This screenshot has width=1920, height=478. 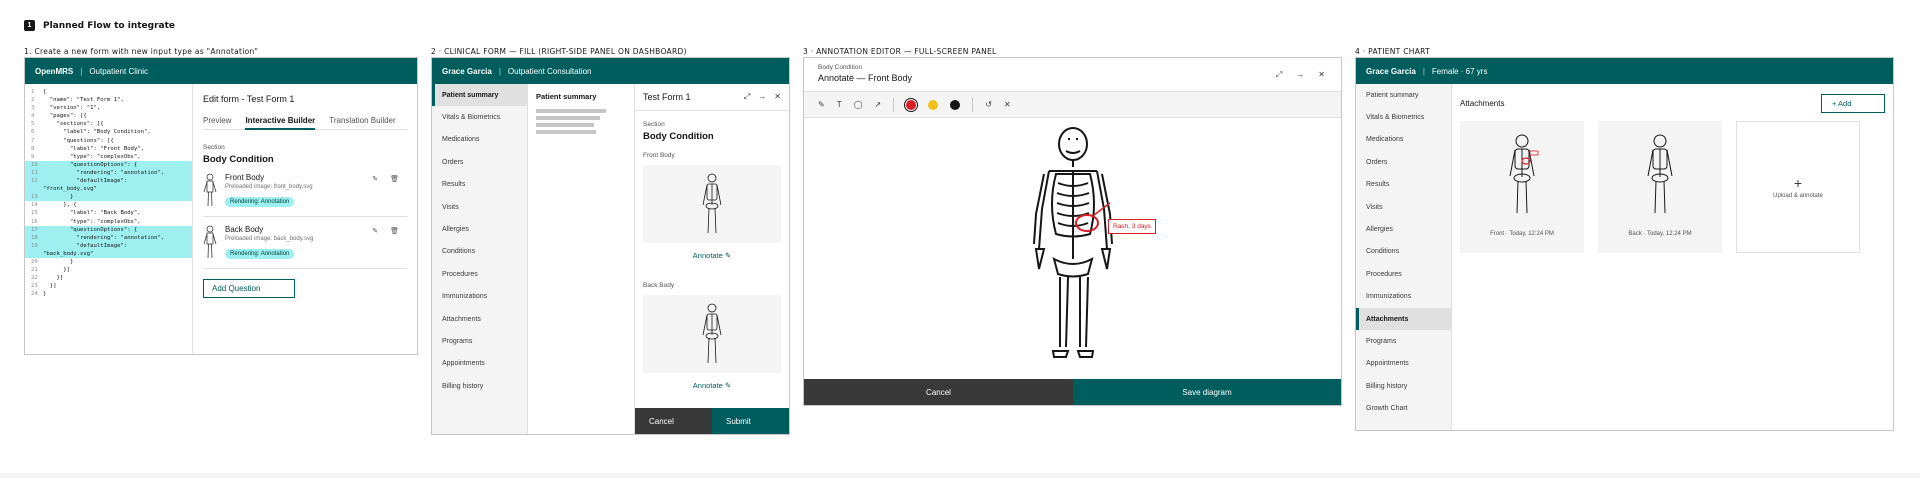 I want to click on submit-button: Submit, so click(x=750, y=421).